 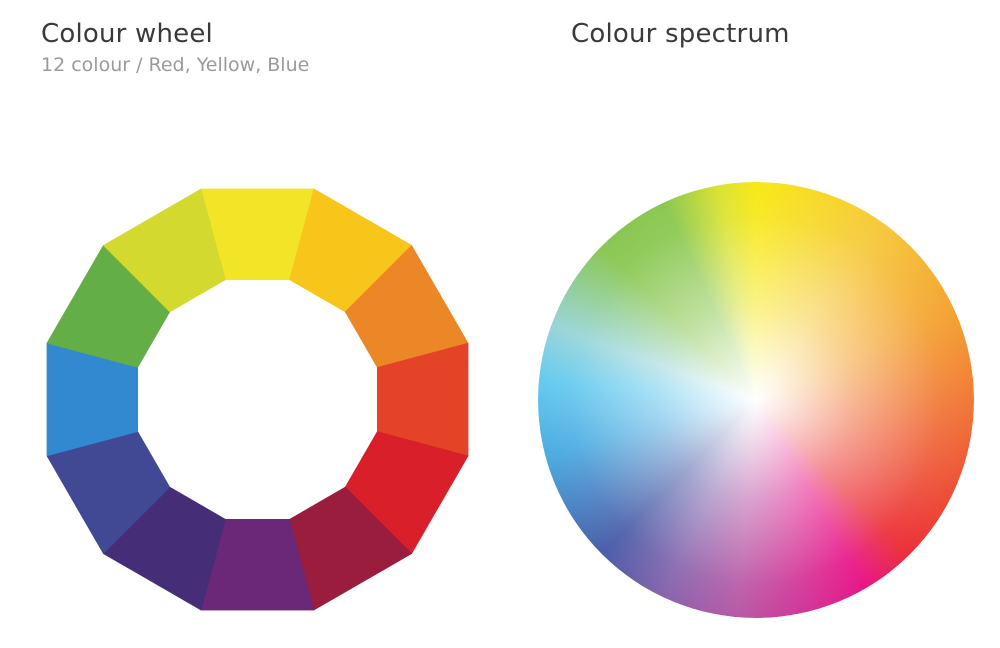 What do you see at coordinates (680, 34) in the screenshot?
I see `colour-spectrum-title: Colour spectrum` at bounding box center [680, 34].